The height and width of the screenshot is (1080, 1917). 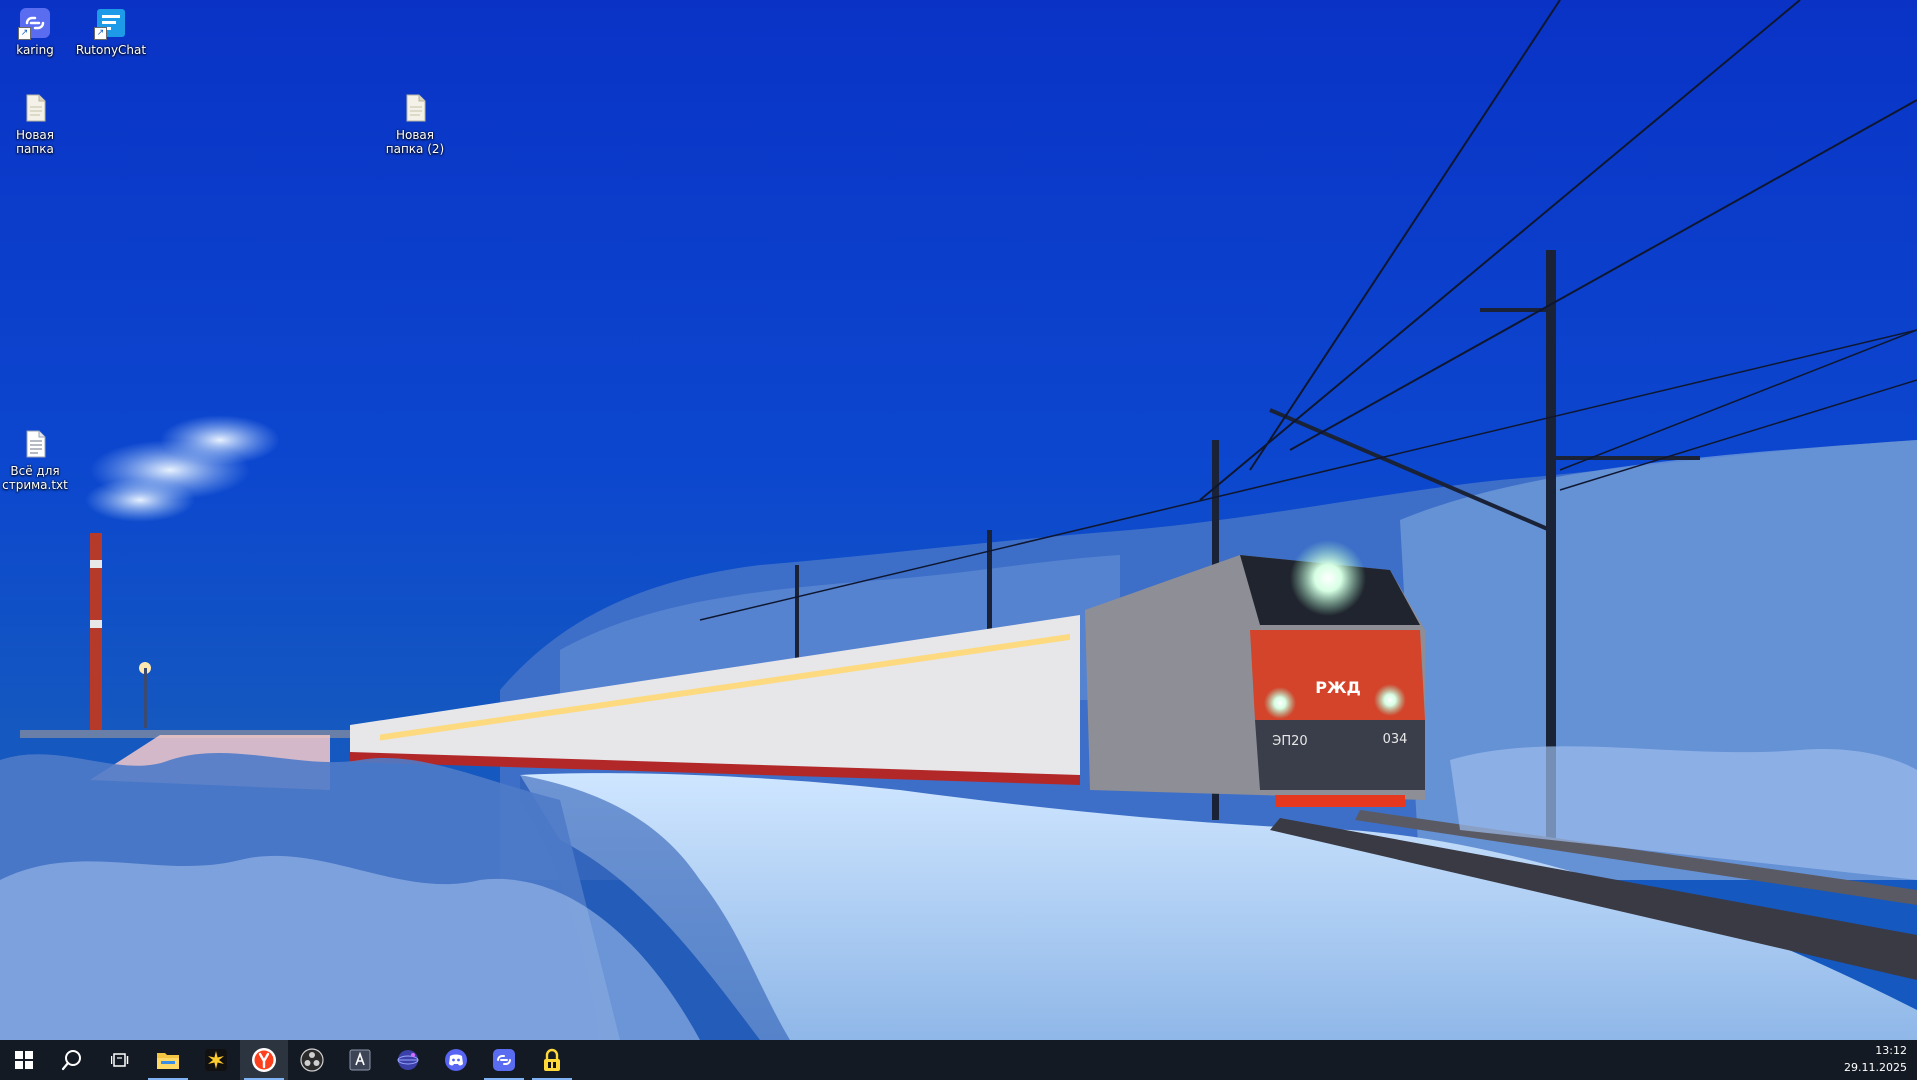 I want to click on karing-app-icon, so click(x=504, y=1060).